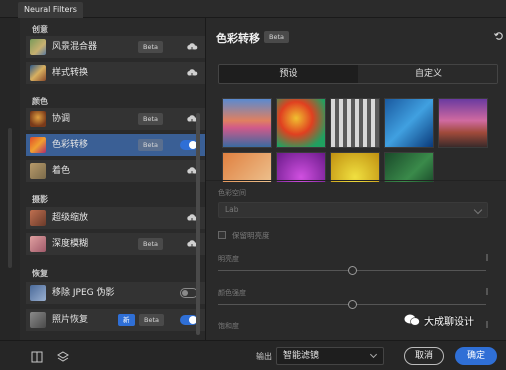 Image resolution: width=506 pixels, height=370 pixels. What do you see at coordinates (38, 47) in the screenshot?
I see `landscape-mixer-thumbnail` at bounding box center [38, 47].